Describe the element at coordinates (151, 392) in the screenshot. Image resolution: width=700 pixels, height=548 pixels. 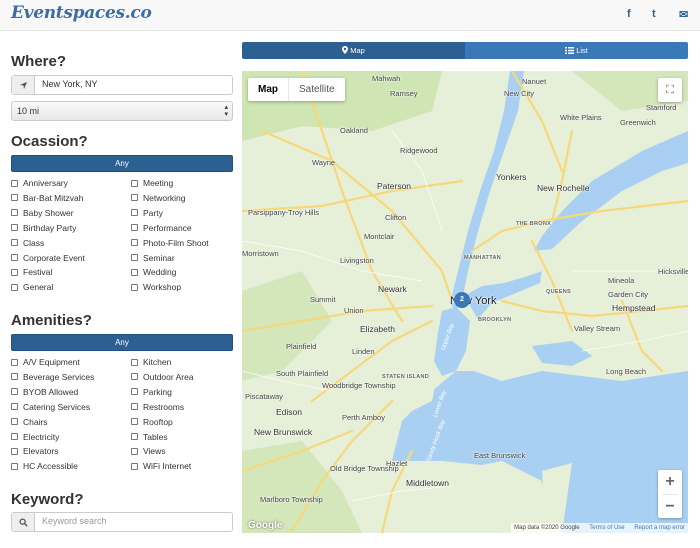
I see `amenity-checkbox-item: Parking` at that location.